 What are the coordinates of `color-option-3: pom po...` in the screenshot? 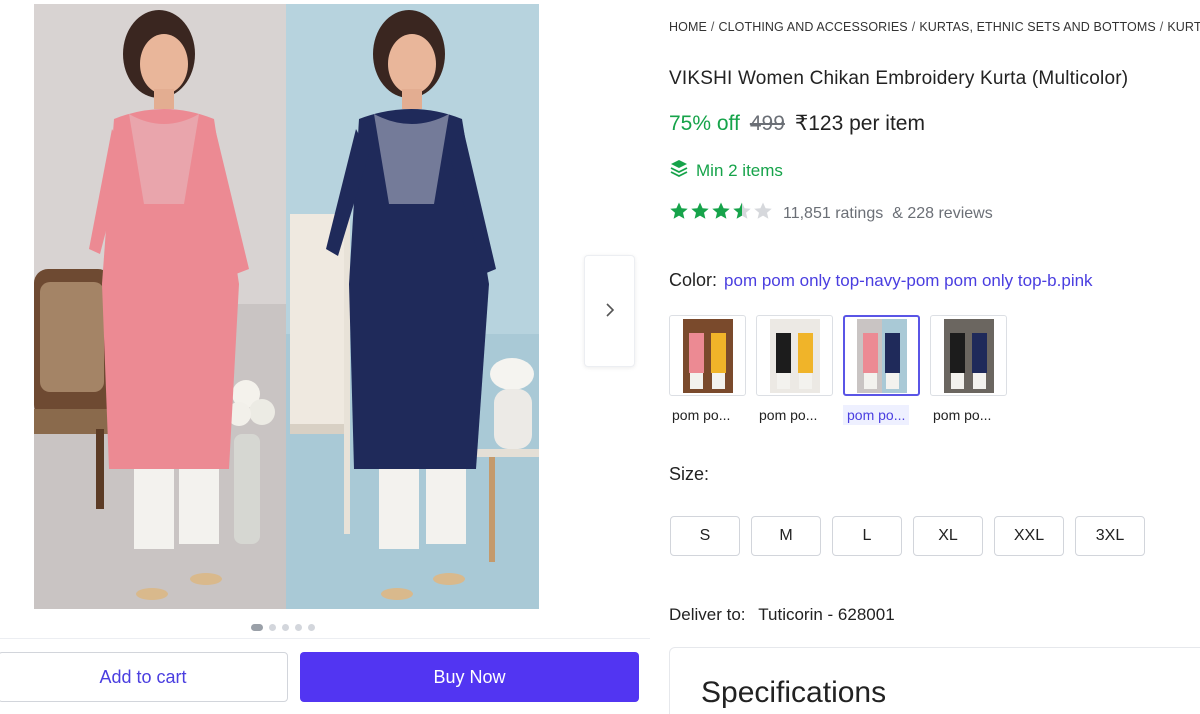 It's located at (881, 370).